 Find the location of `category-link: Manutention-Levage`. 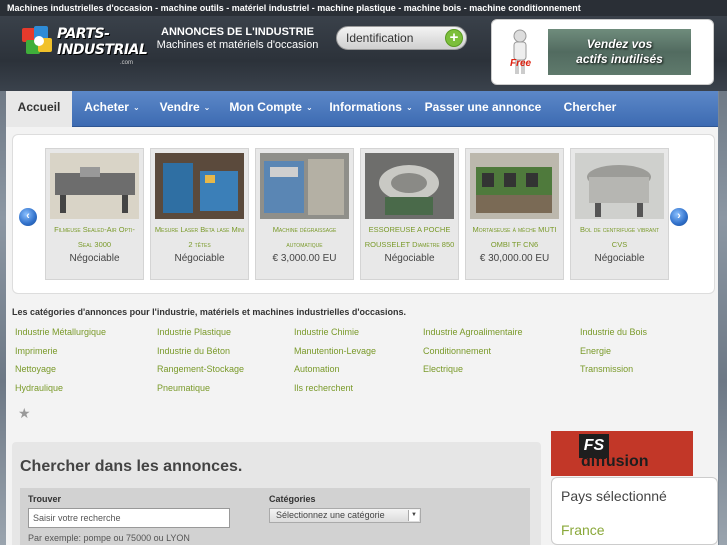

category-link: Manutention-Levage is located at coordinates (335, 351).